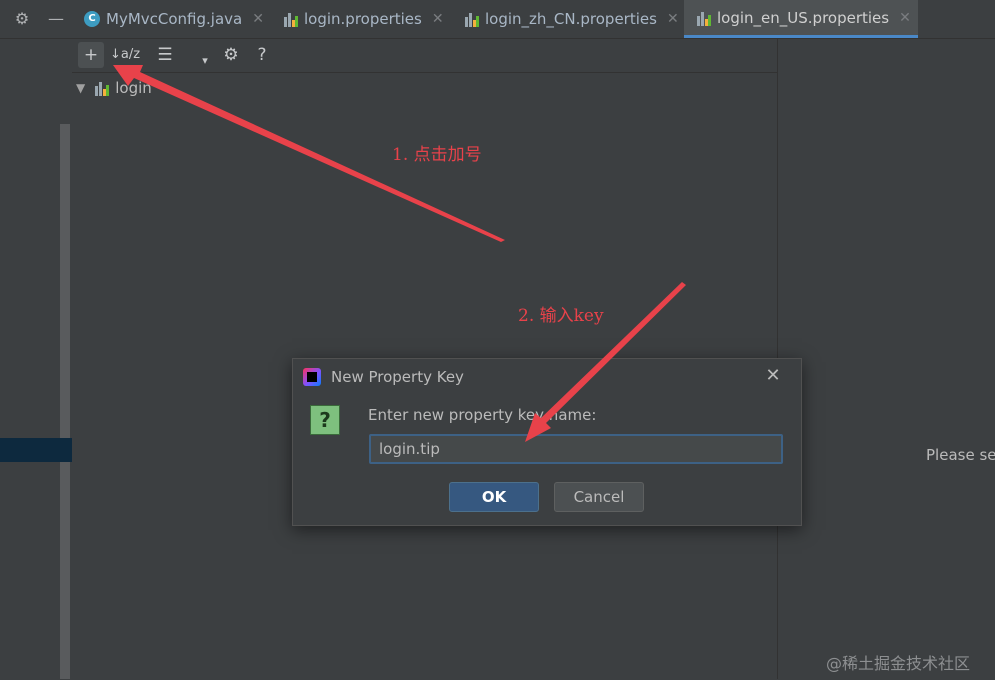 This screenshot has height=680, width=995. Describe the element at coordinates (437, 155) in the screenshot. I see `annotation-step-1: 1. 点击加号` at that location.